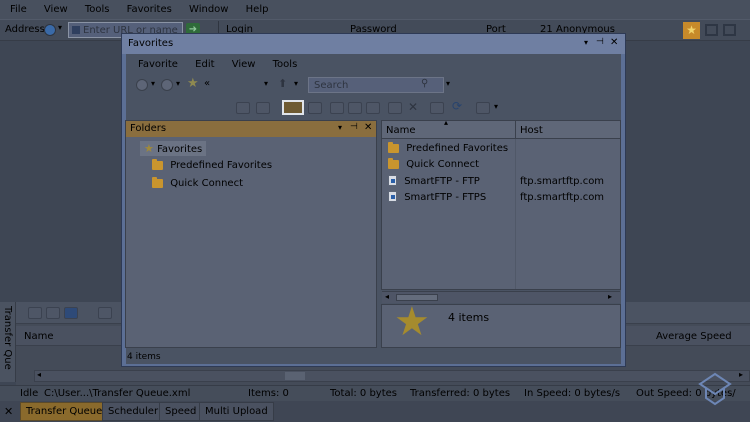 This screenshot has width=750, height=422. Describe the element at coordinates (35, 313) in the screenshot. I see `queue-add-icon` at that location.